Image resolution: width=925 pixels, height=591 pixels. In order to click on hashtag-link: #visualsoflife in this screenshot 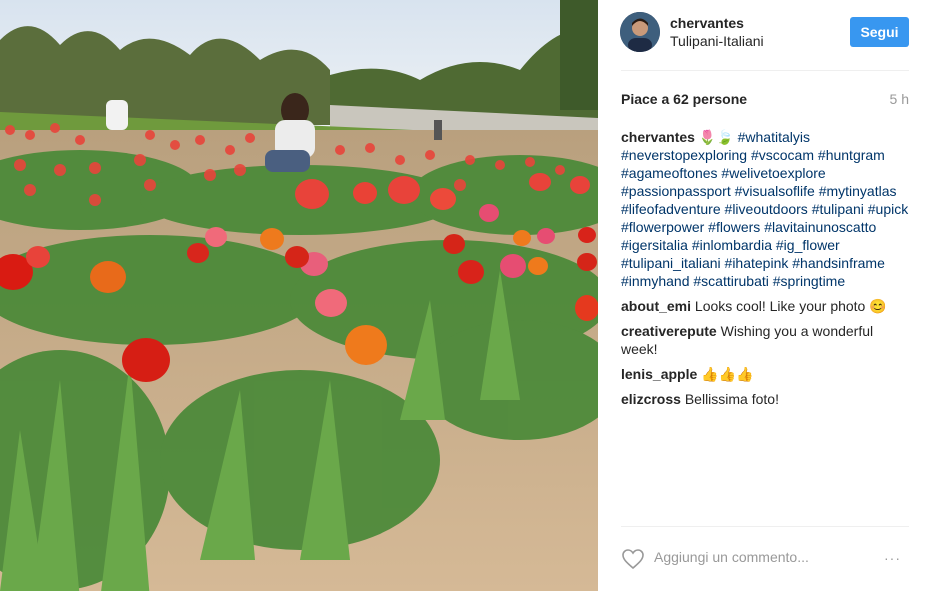, I will do `click(775, 191)`.